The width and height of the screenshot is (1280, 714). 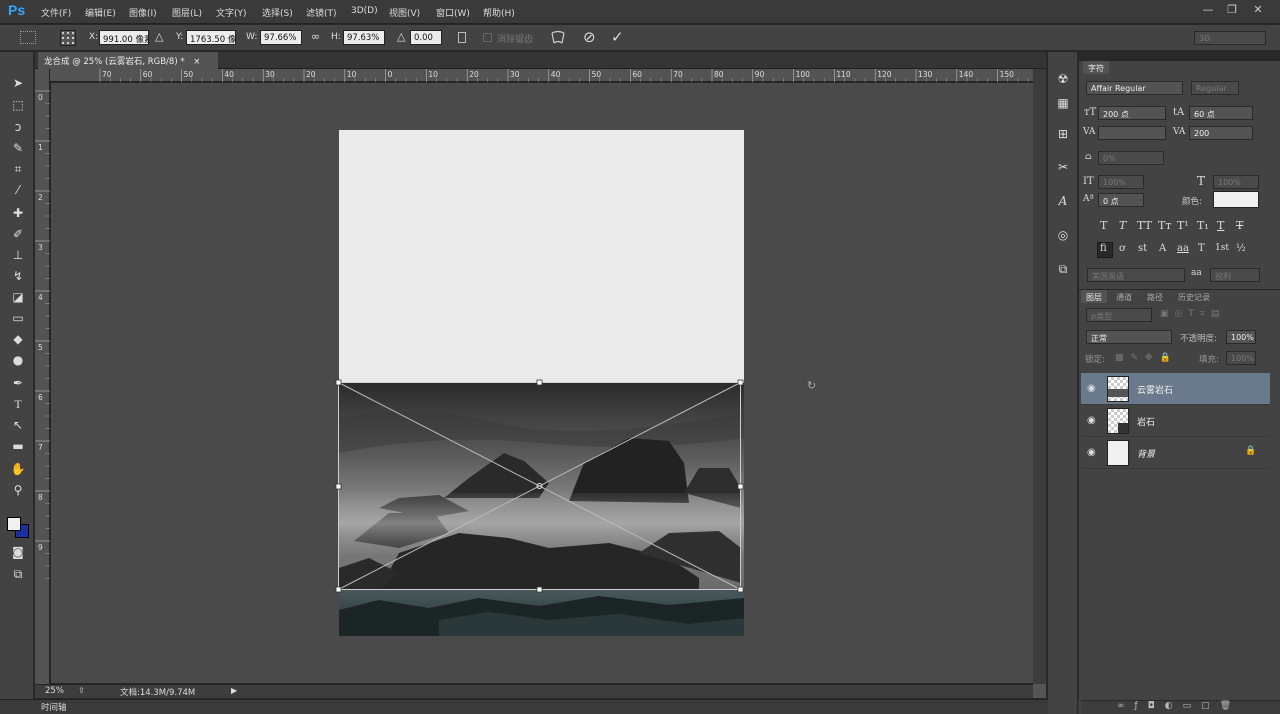 I want to click on ligatures-button: fi, so click(x=1103, y=248).